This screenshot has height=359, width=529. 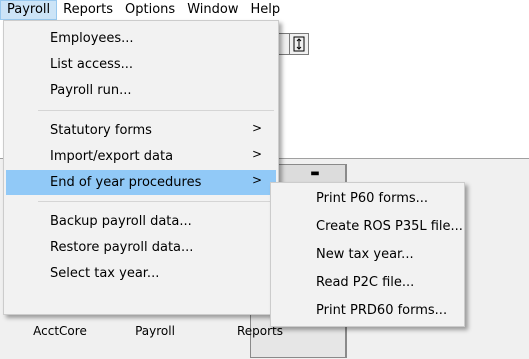 I want to click on menu-item-import-export: Import/export data >, so click(x=141, y=156).